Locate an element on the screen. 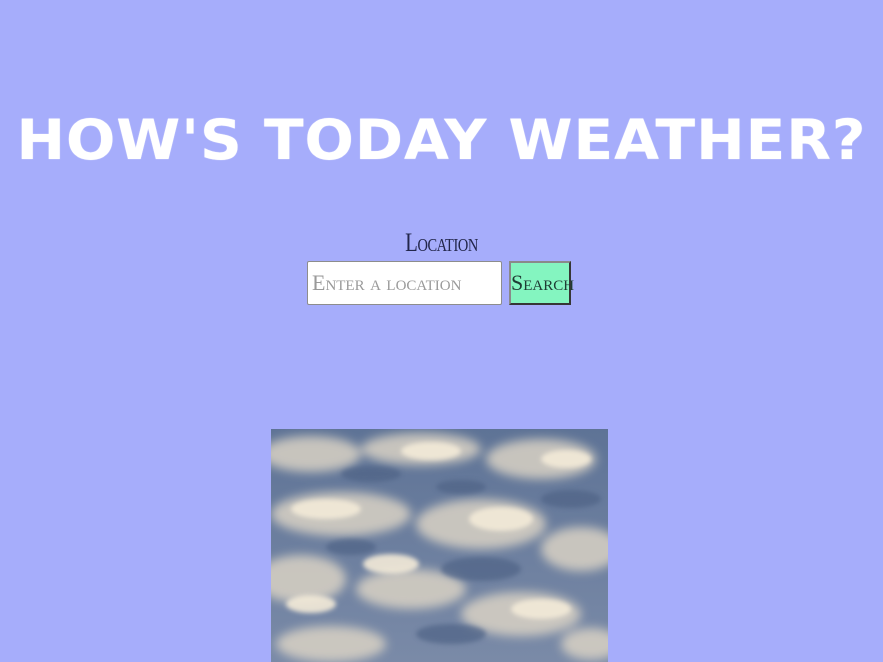  location-label: Location is located at coordinates (441, 242).